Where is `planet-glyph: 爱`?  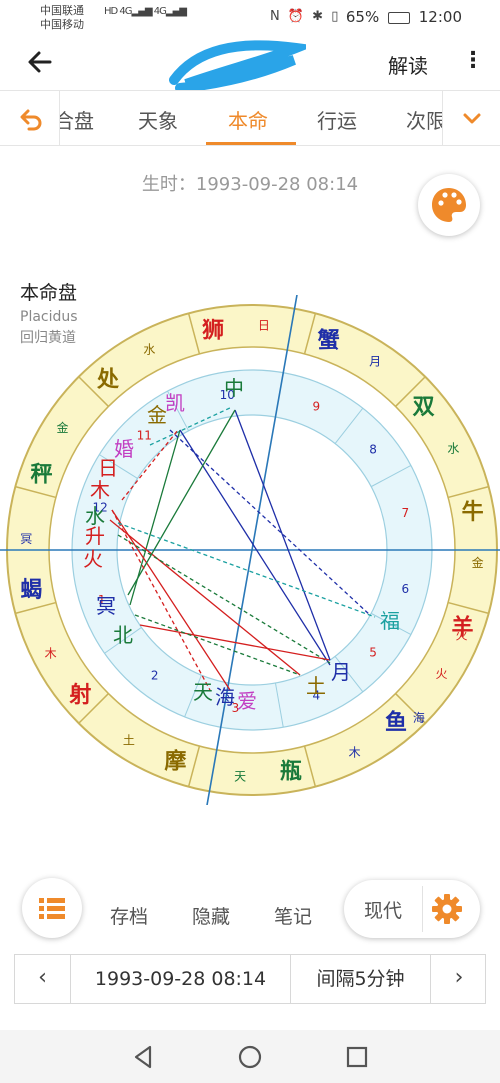 planet-glyph: 爱 is located at coordinates (247, 701).